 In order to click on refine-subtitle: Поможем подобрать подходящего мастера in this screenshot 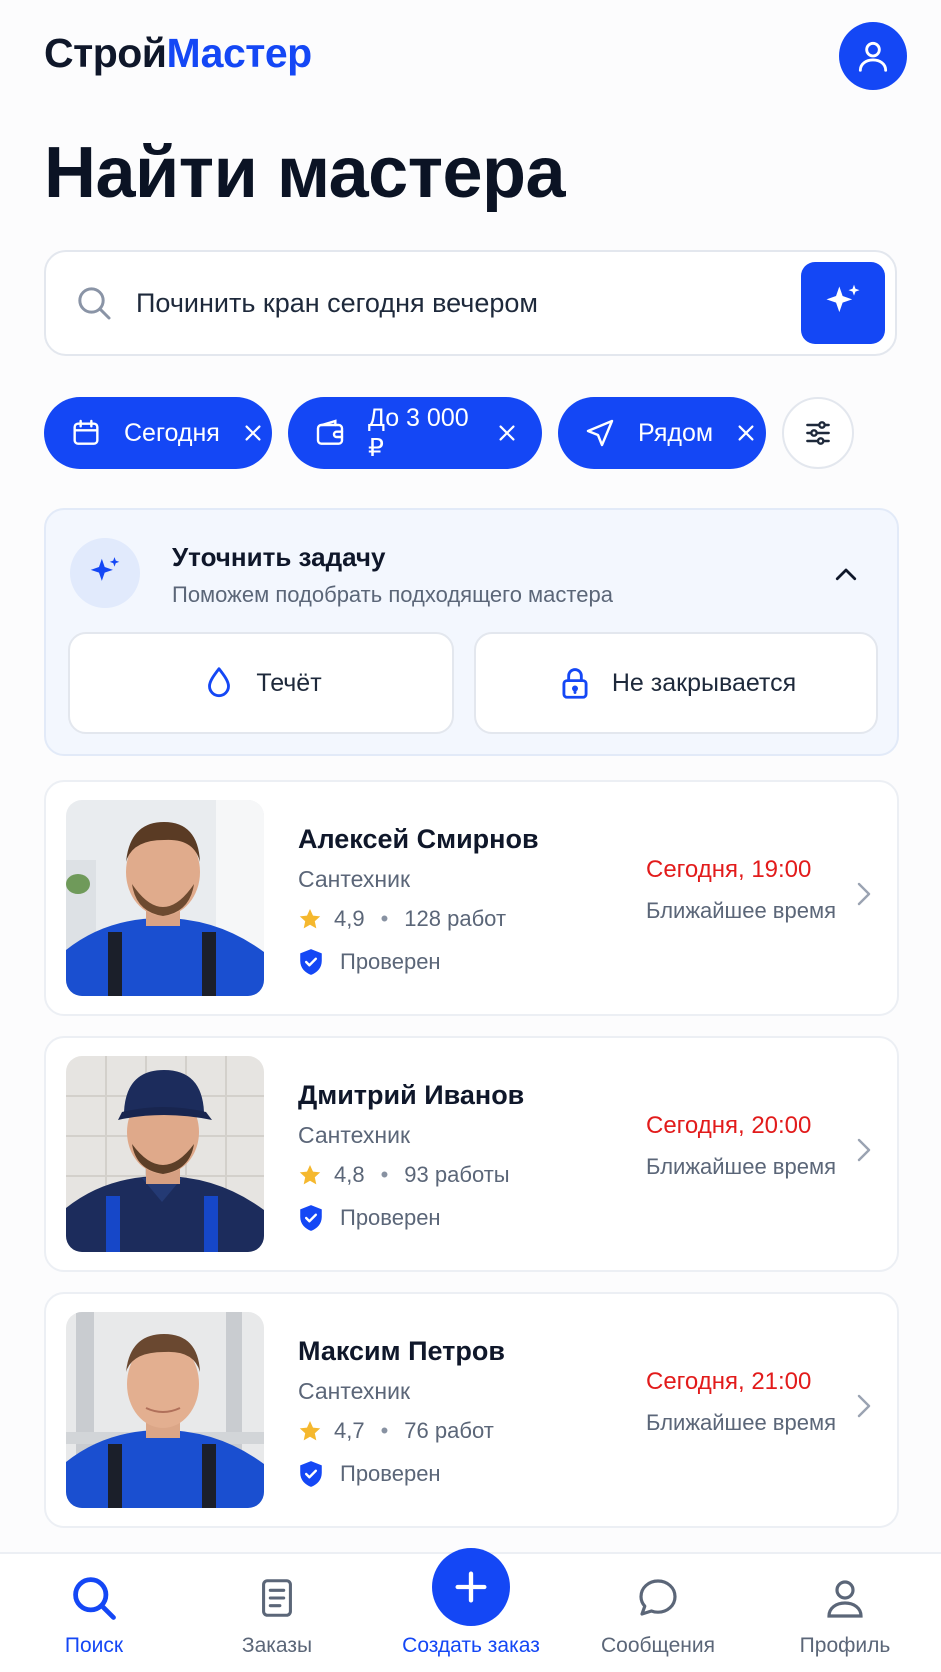, I will do `click(392, 594)`.